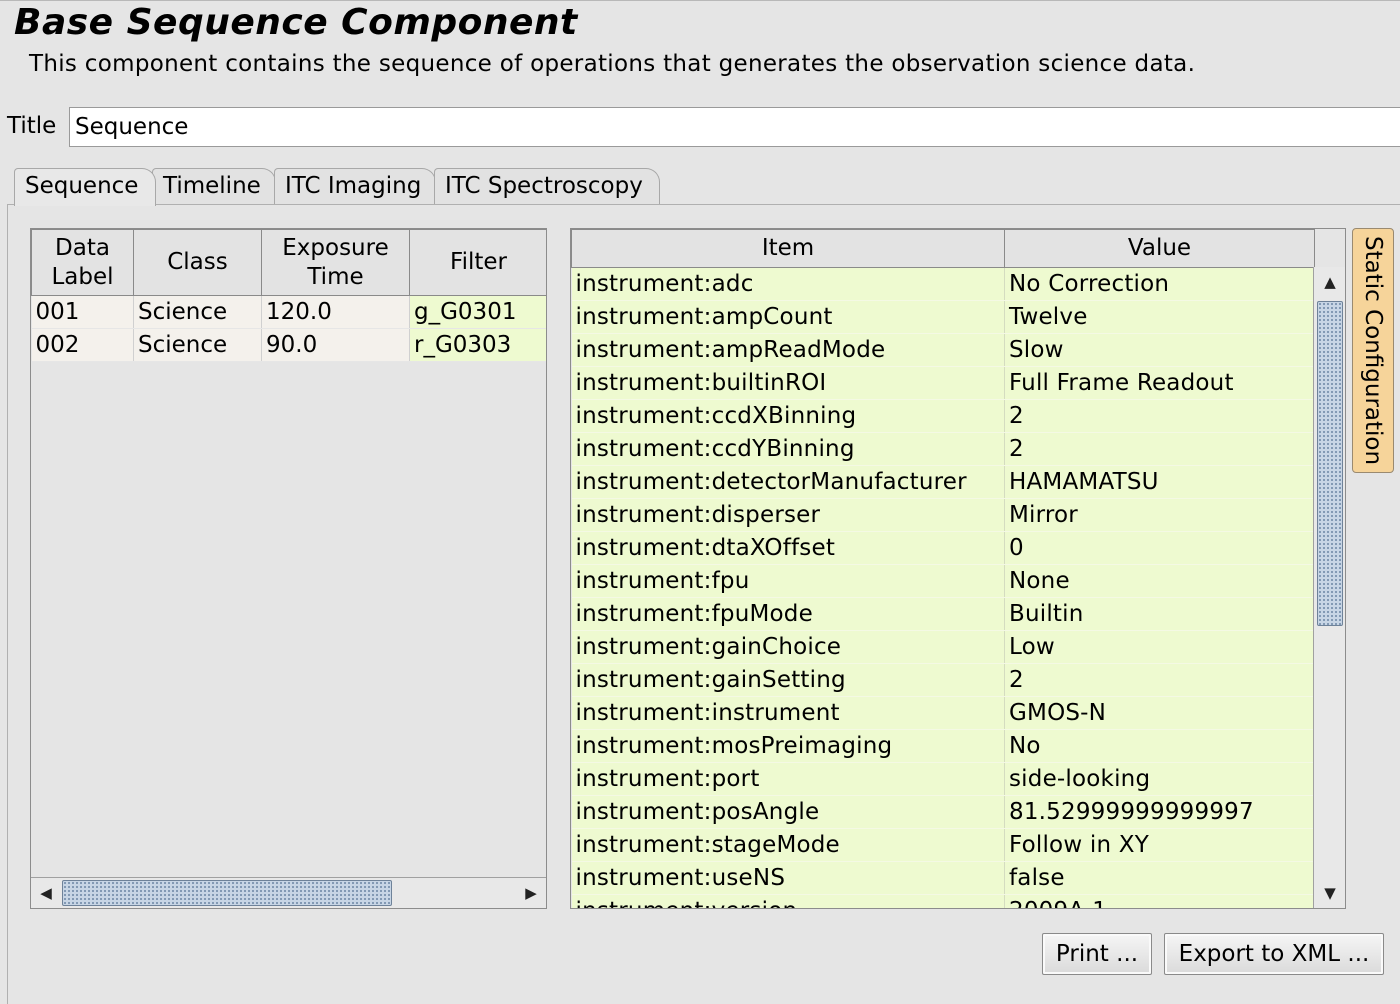 The width and height of the screenshot is (1400, 1004). I want to click on page-title: Base Sequence Component, so click(296, 22).